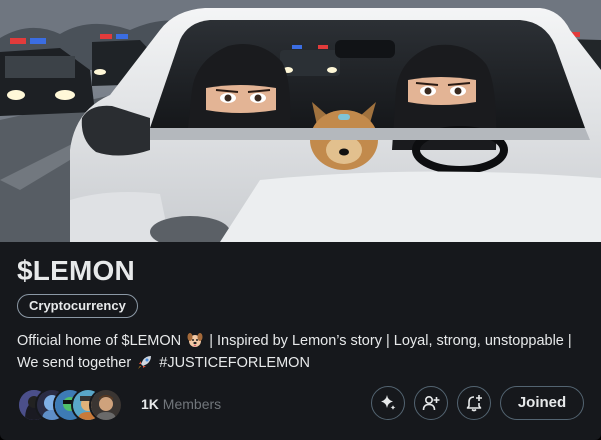 The image size is (601, 440). I want to click on category-tag: Cryptocurrency, so click(77, 306).